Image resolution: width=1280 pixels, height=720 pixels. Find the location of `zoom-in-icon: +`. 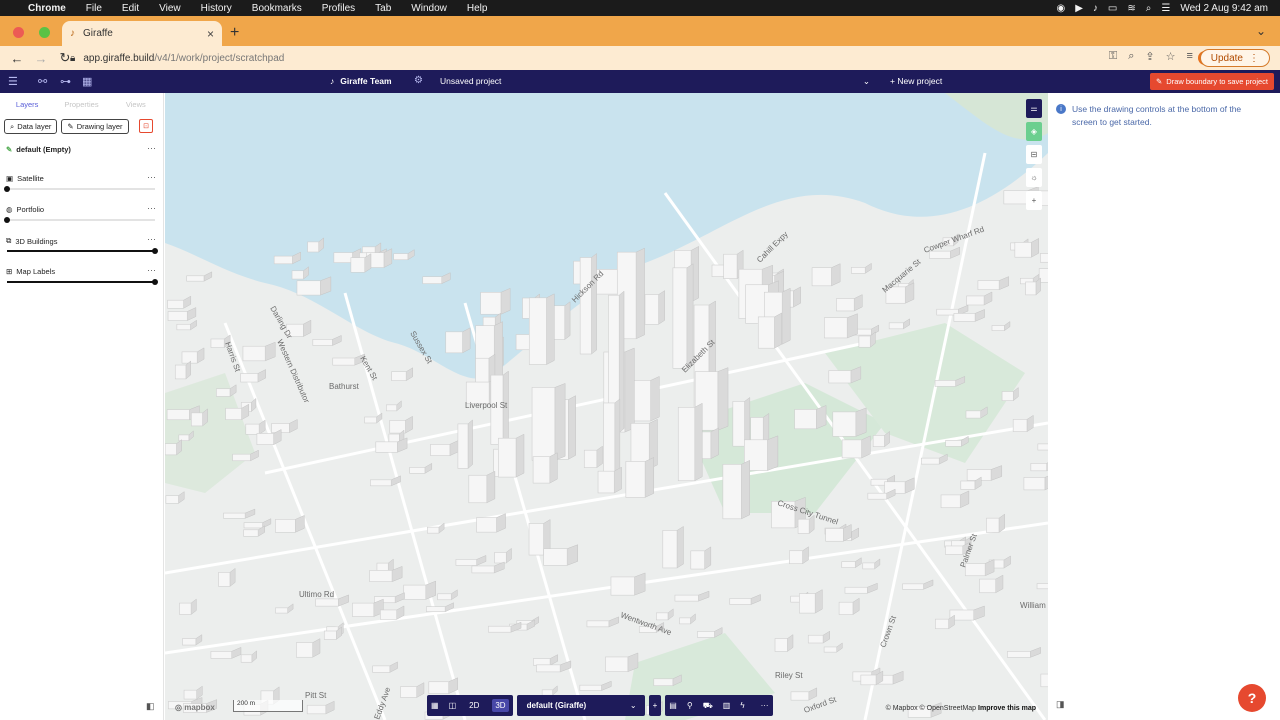

zoom-in-icon: + is located at coordinates (1034, 200).